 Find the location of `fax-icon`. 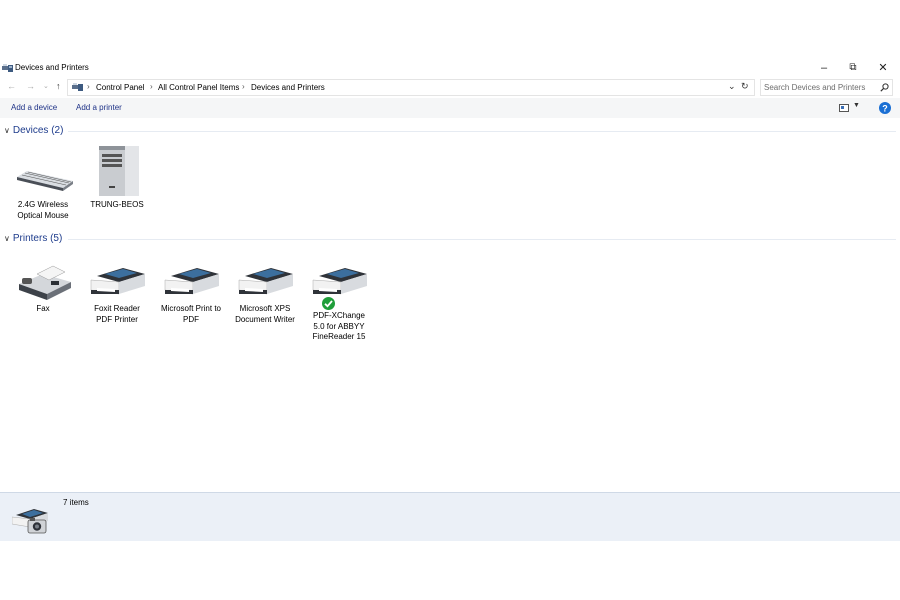

fax-icon is located at coordinates (45, 282).